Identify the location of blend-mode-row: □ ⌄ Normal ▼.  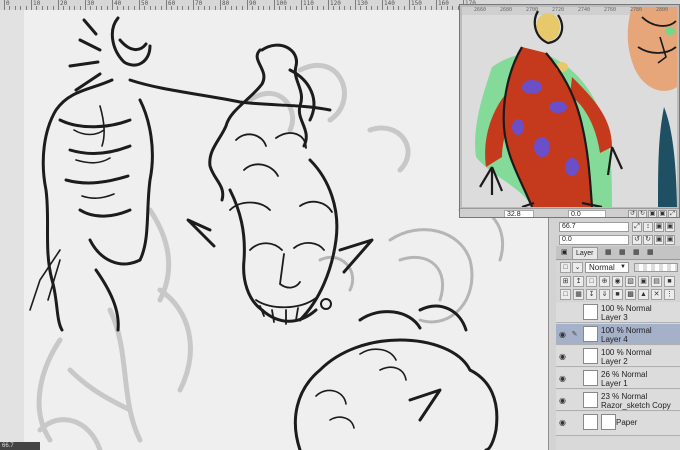
(618, 267).